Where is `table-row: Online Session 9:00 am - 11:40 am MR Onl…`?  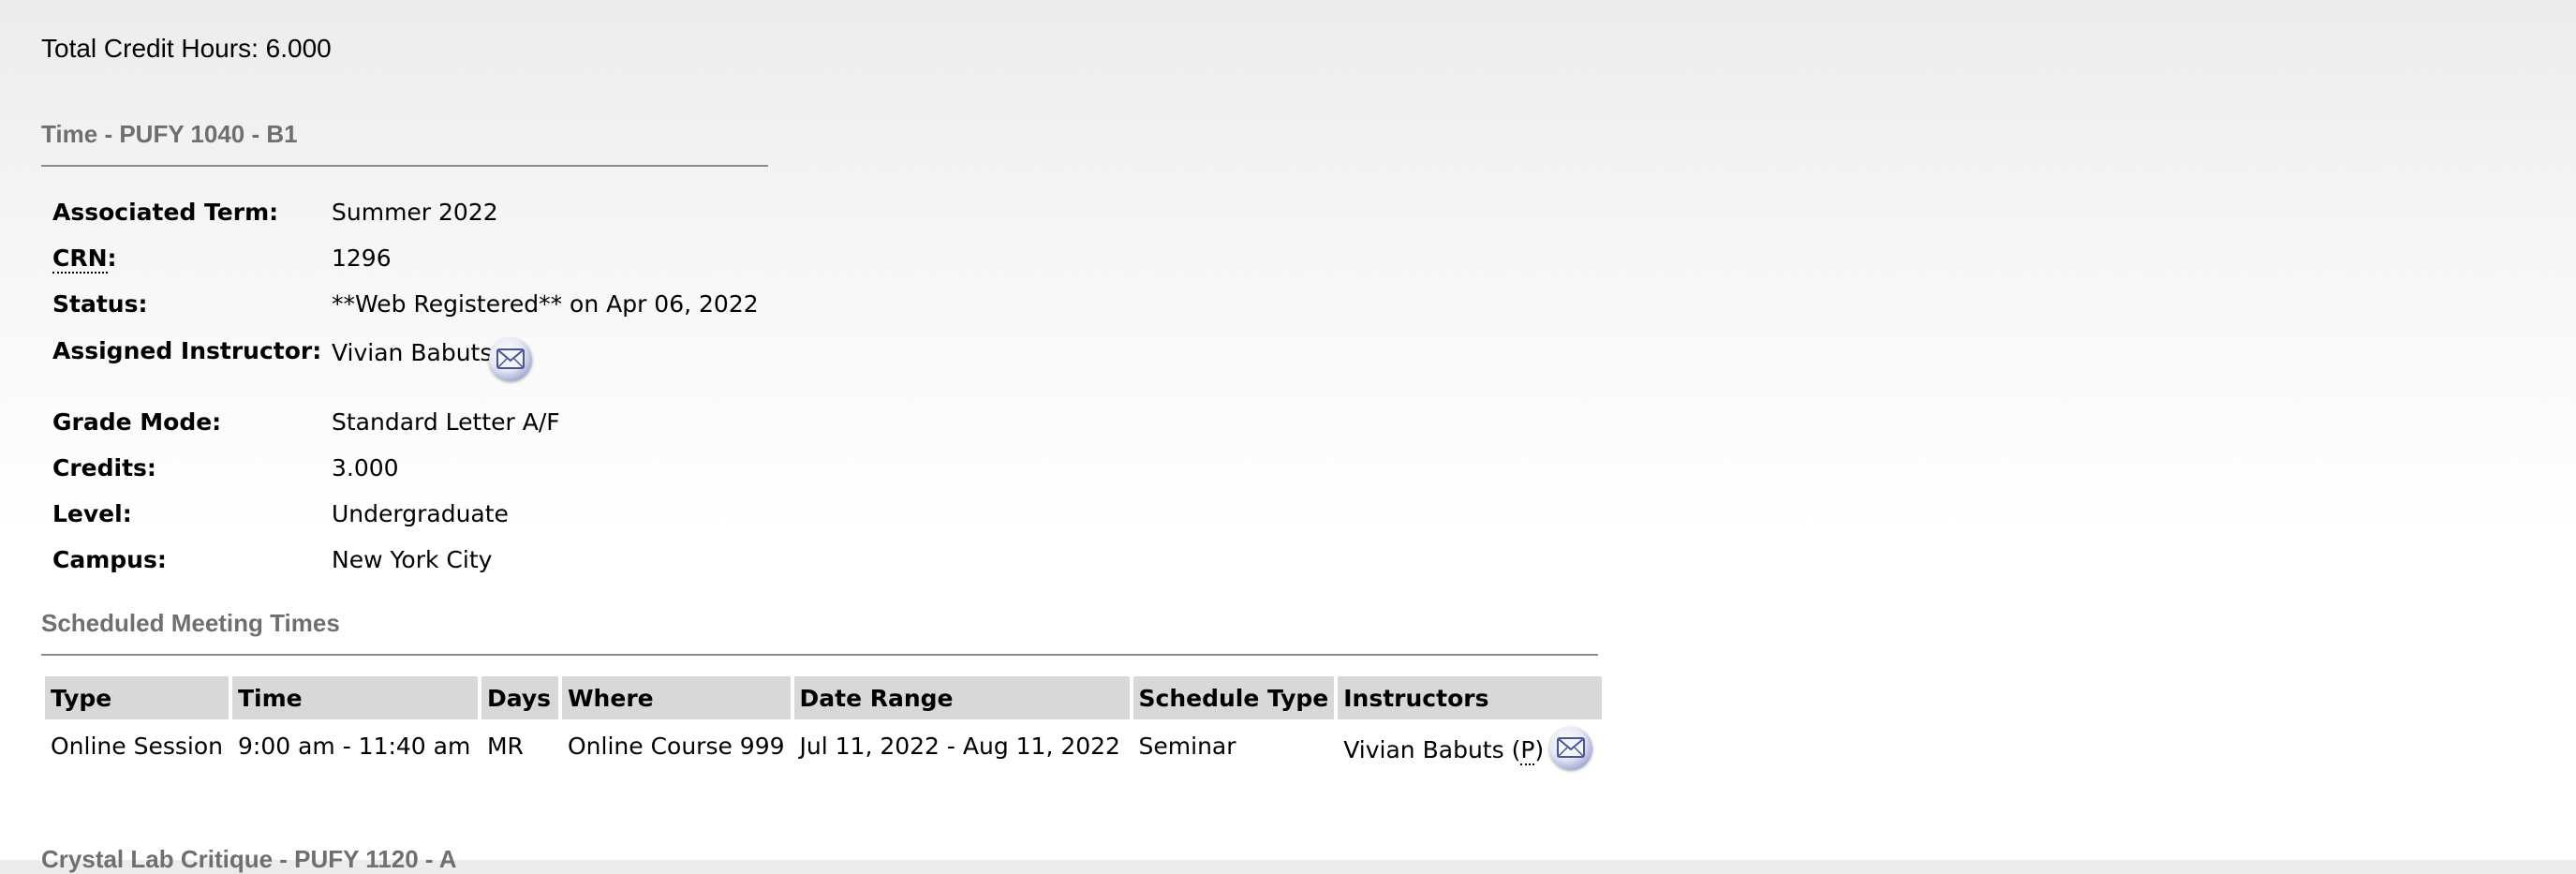 table-row: Online Session 9:00 am - 11:40 am MR Onl… is located at coordinates (823, 745).